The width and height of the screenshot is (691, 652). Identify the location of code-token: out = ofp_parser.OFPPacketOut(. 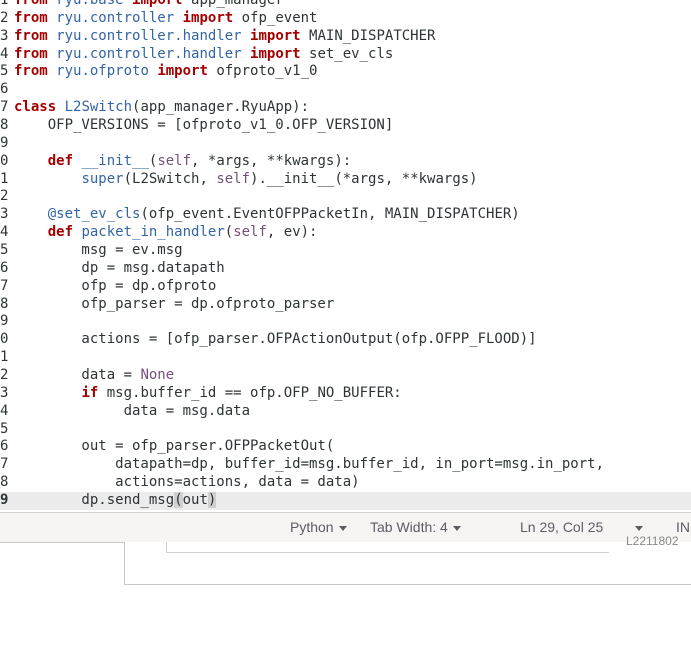
(174, 446).